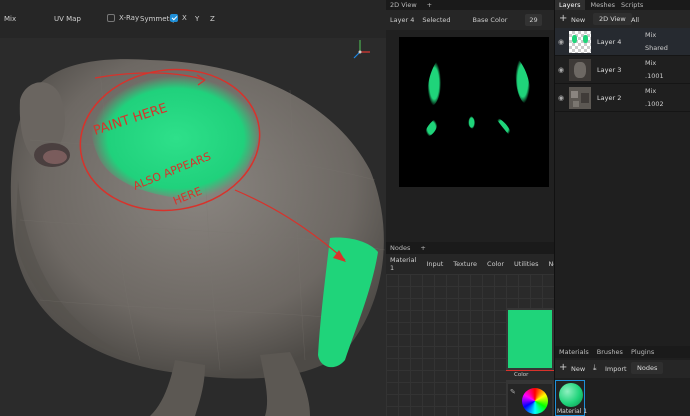 The image size is (690, 416). Describe the element at coordinates (434, 264) in the screenshot. I see `menu-input: Input` at that location.